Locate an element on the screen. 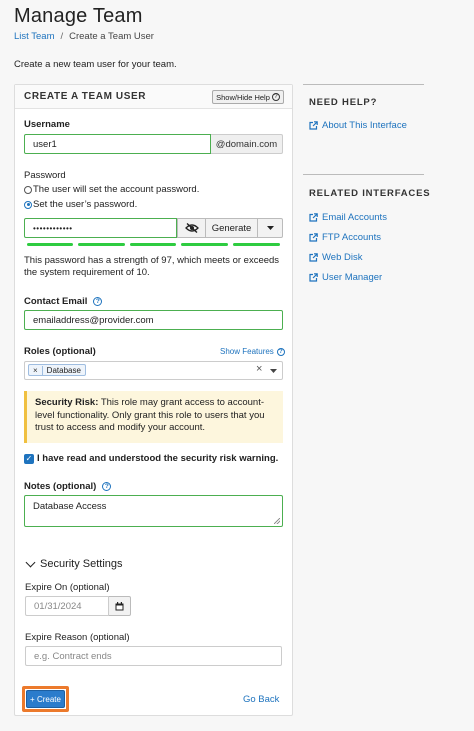 The image size is (474, 731). sidebar-link-web-disk-label: Web Disk is located at coordinates (342, 257).